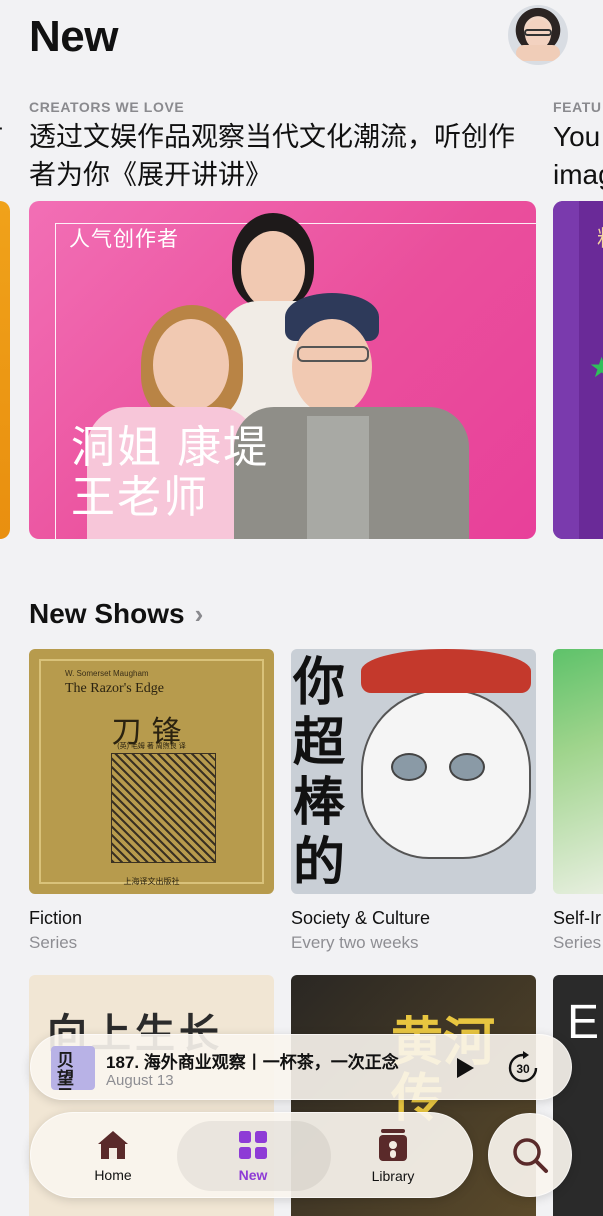  Describe the element at coordinates (114, 688) in the screenshot. I see `art-title-en: The Razor's Edge` at that location.